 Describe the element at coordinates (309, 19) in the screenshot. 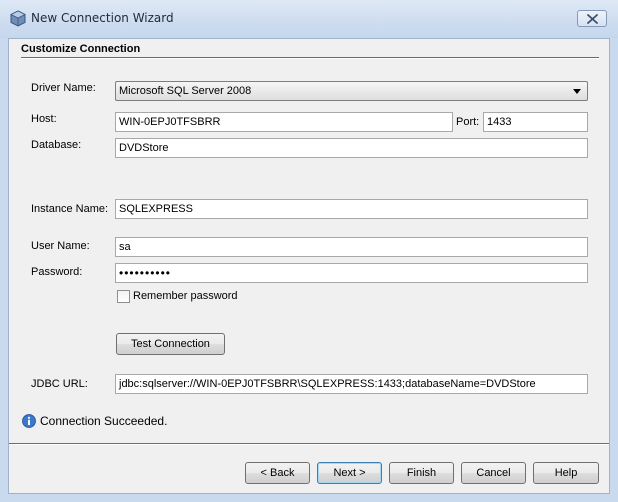

I see `title-bar: New Connection Wizard` at that location.